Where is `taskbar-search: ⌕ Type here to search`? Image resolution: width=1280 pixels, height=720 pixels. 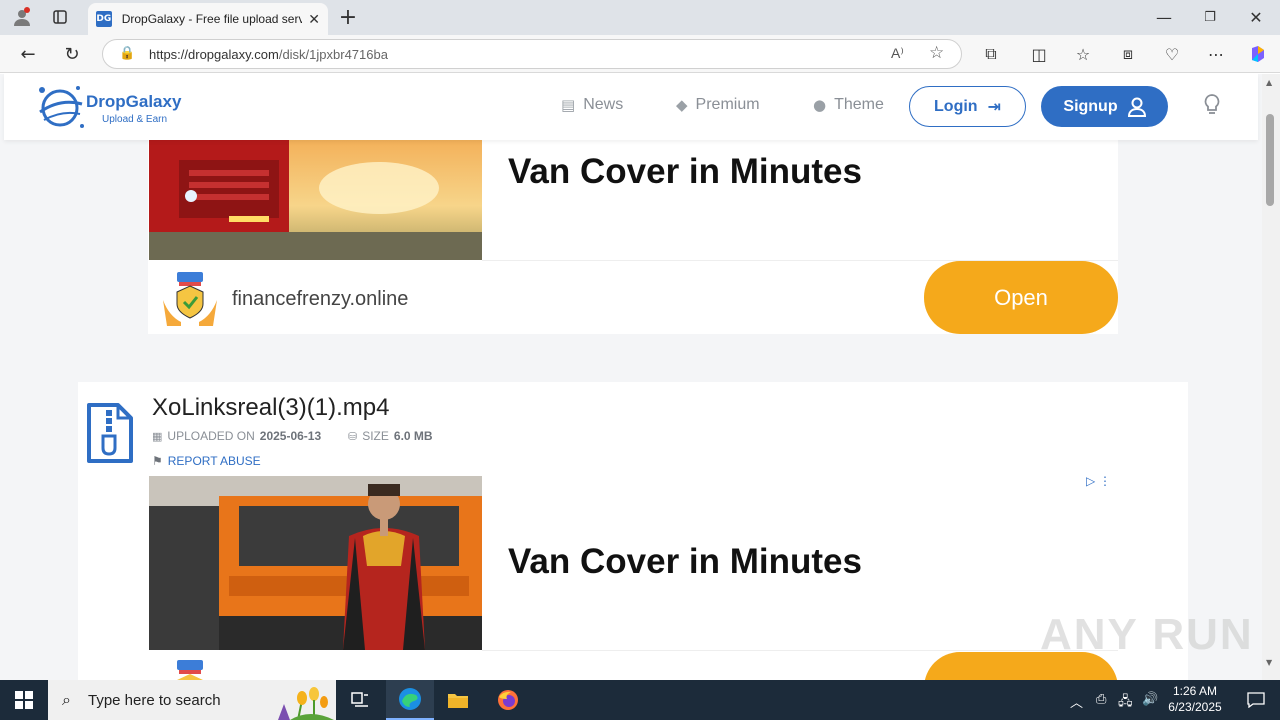
taskbar-search: ⌕ Type here to search is located at coordinates (192, 700).